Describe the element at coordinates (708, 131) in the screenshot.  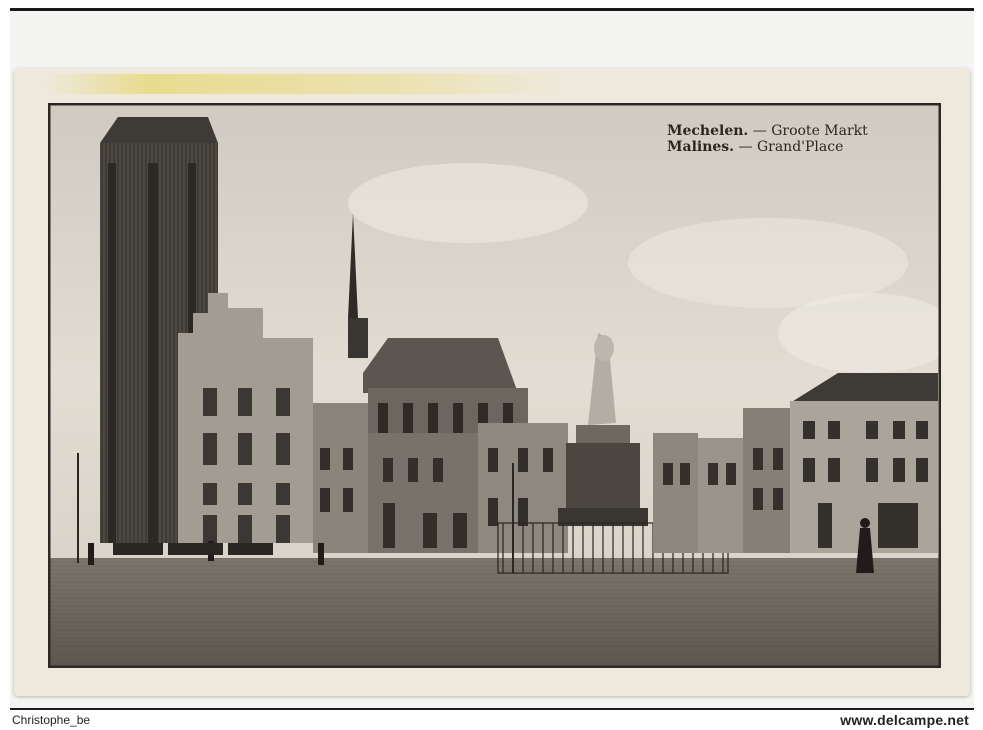
I see `caption-place-dutch: Mechelen.` at that location.